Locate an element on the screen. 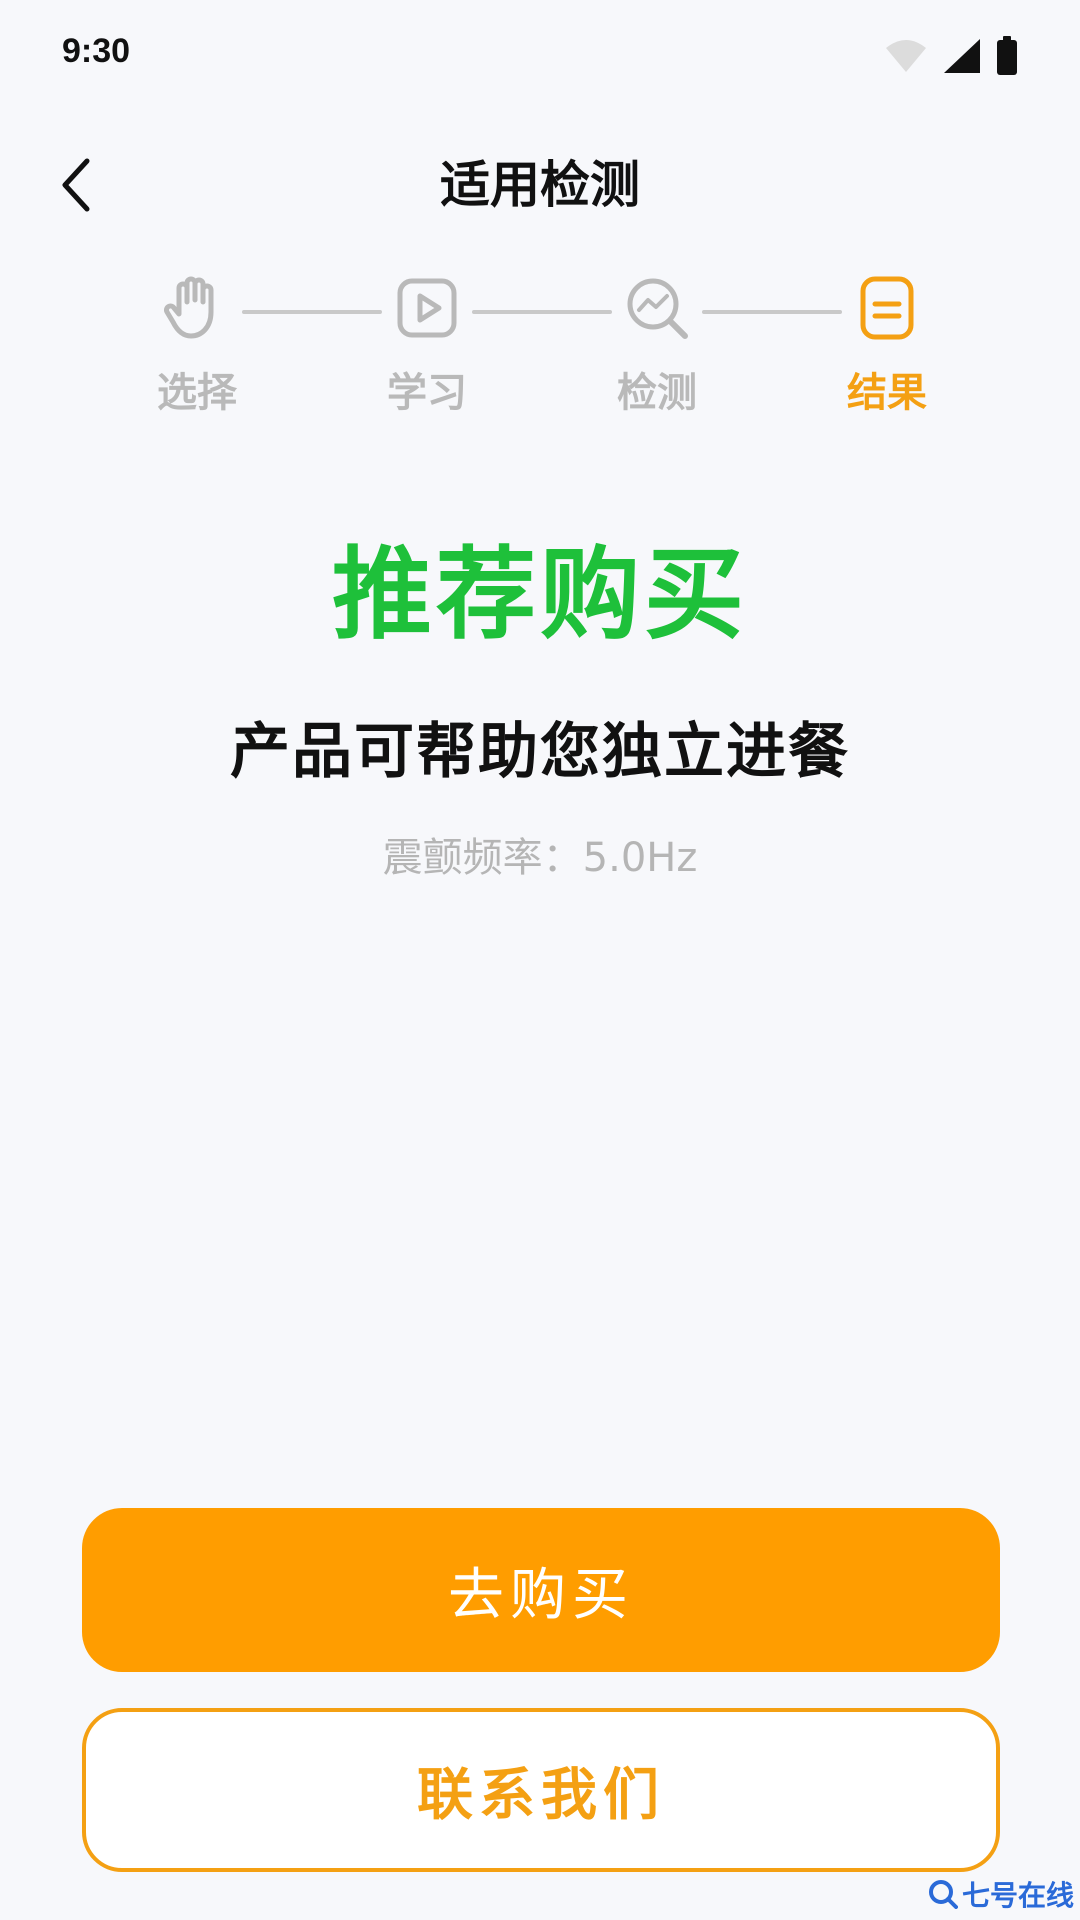  step-select: 选择 is located at coordinates (197, 344).